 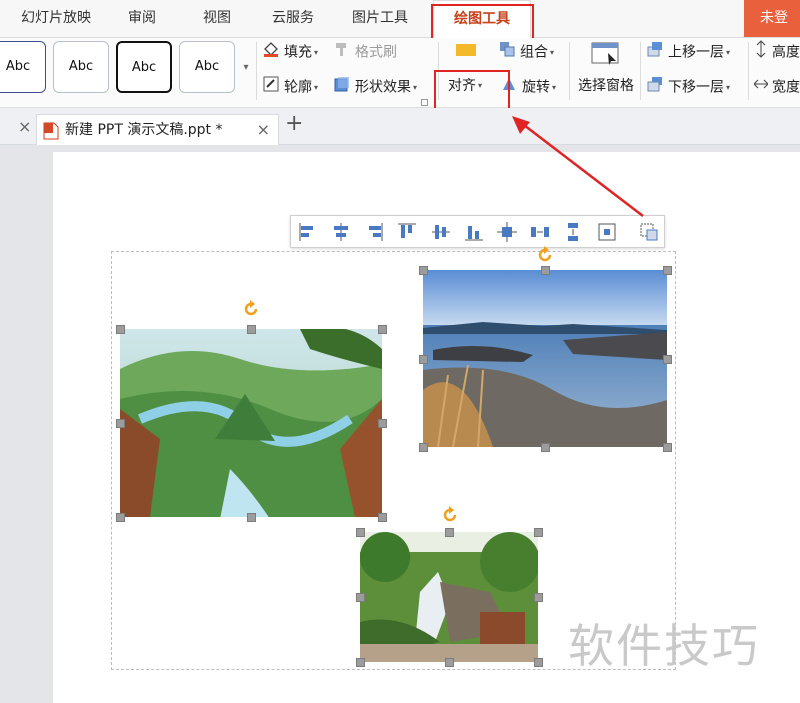 What do you see at coordinates (271, 87) in the screenshot?
I see `pen-outline-icon` at bounding box center [271, 87].